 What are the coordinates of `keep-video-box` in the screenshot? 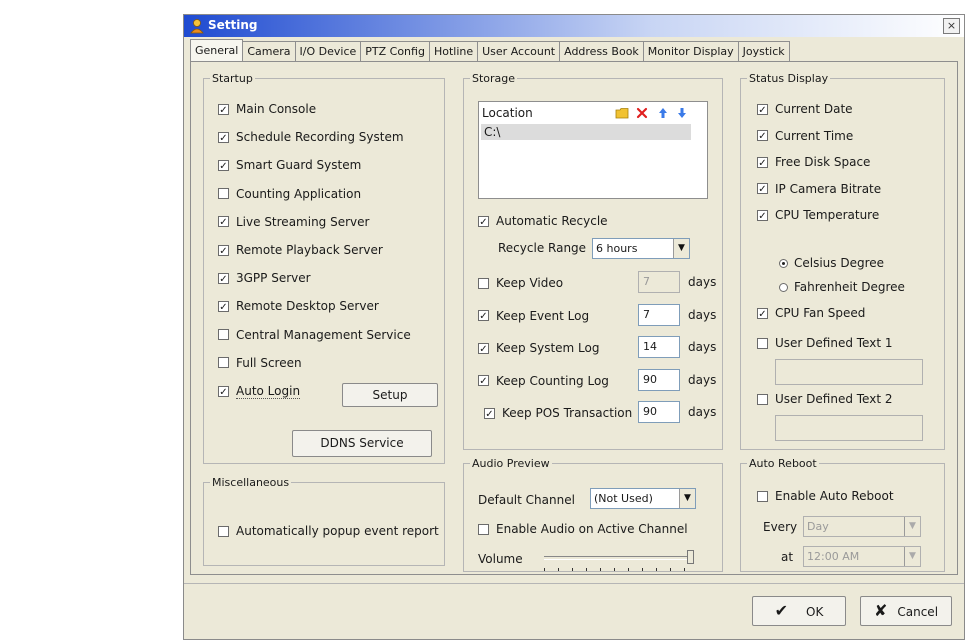 It's located at (483, 283).